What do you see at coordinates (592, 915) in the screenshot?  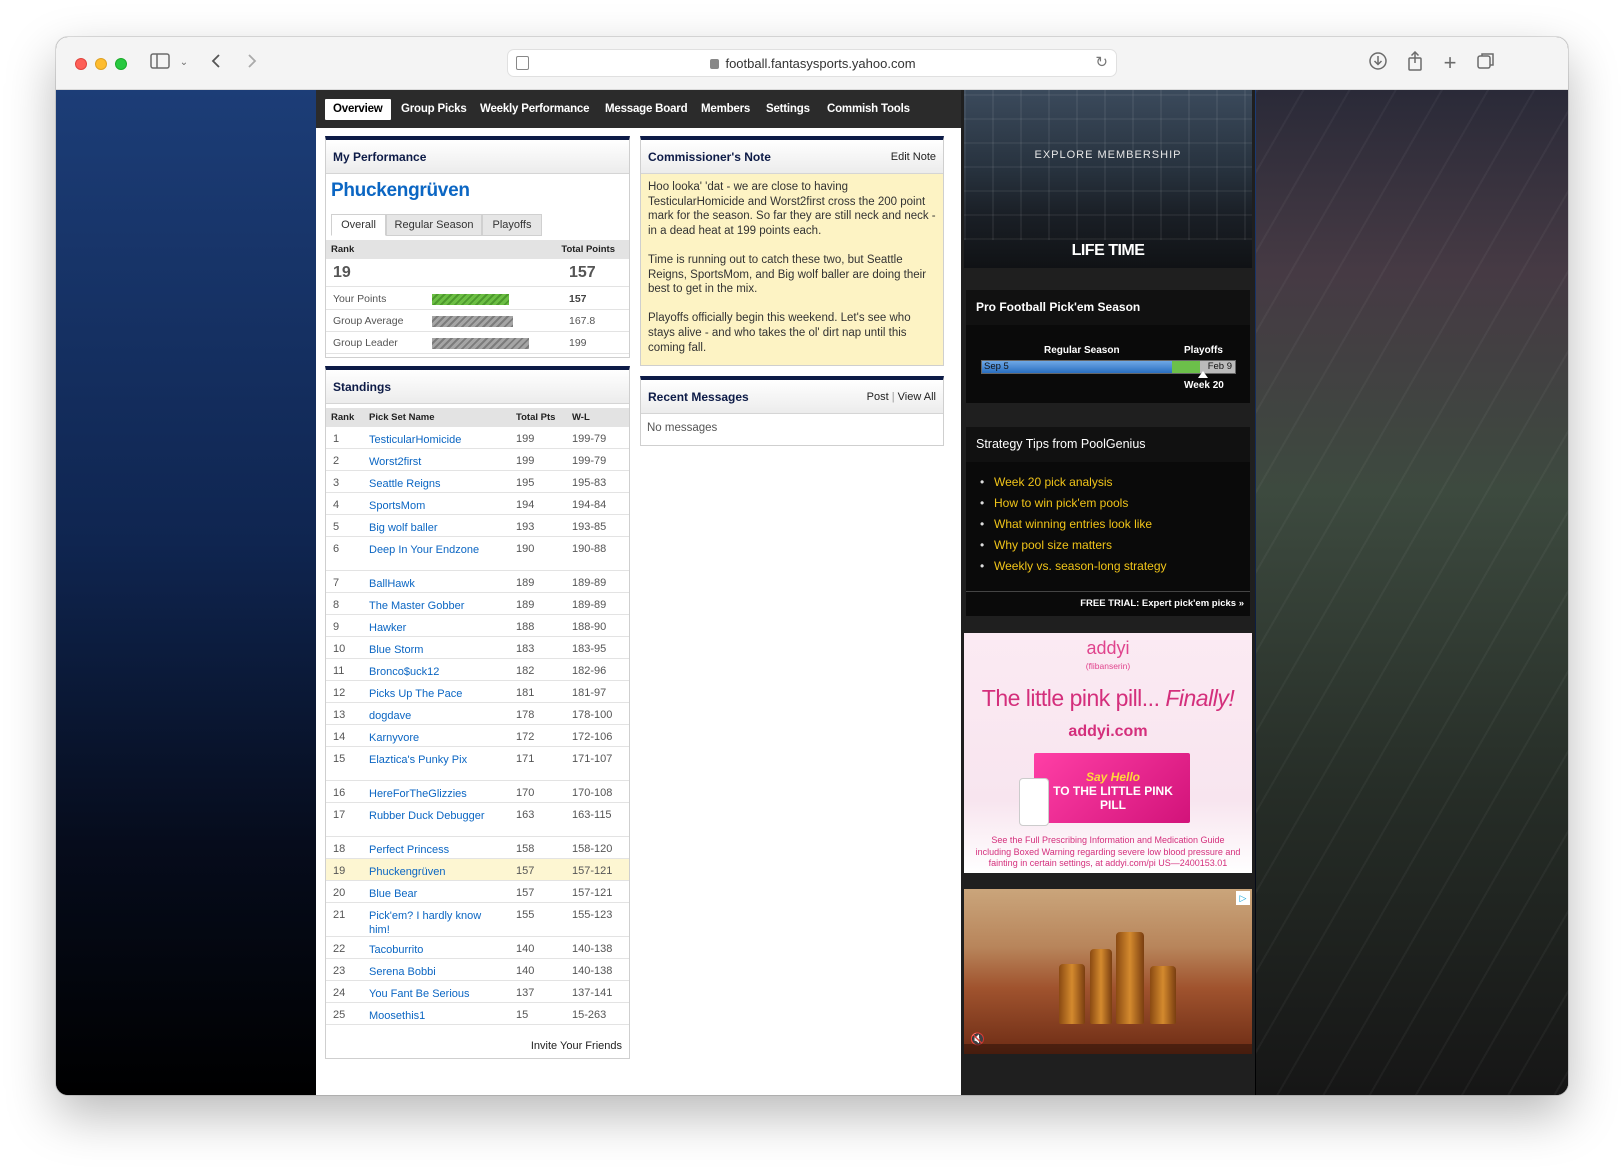 I see `standings-wl: 155-123` at bounding box center [592, 915].